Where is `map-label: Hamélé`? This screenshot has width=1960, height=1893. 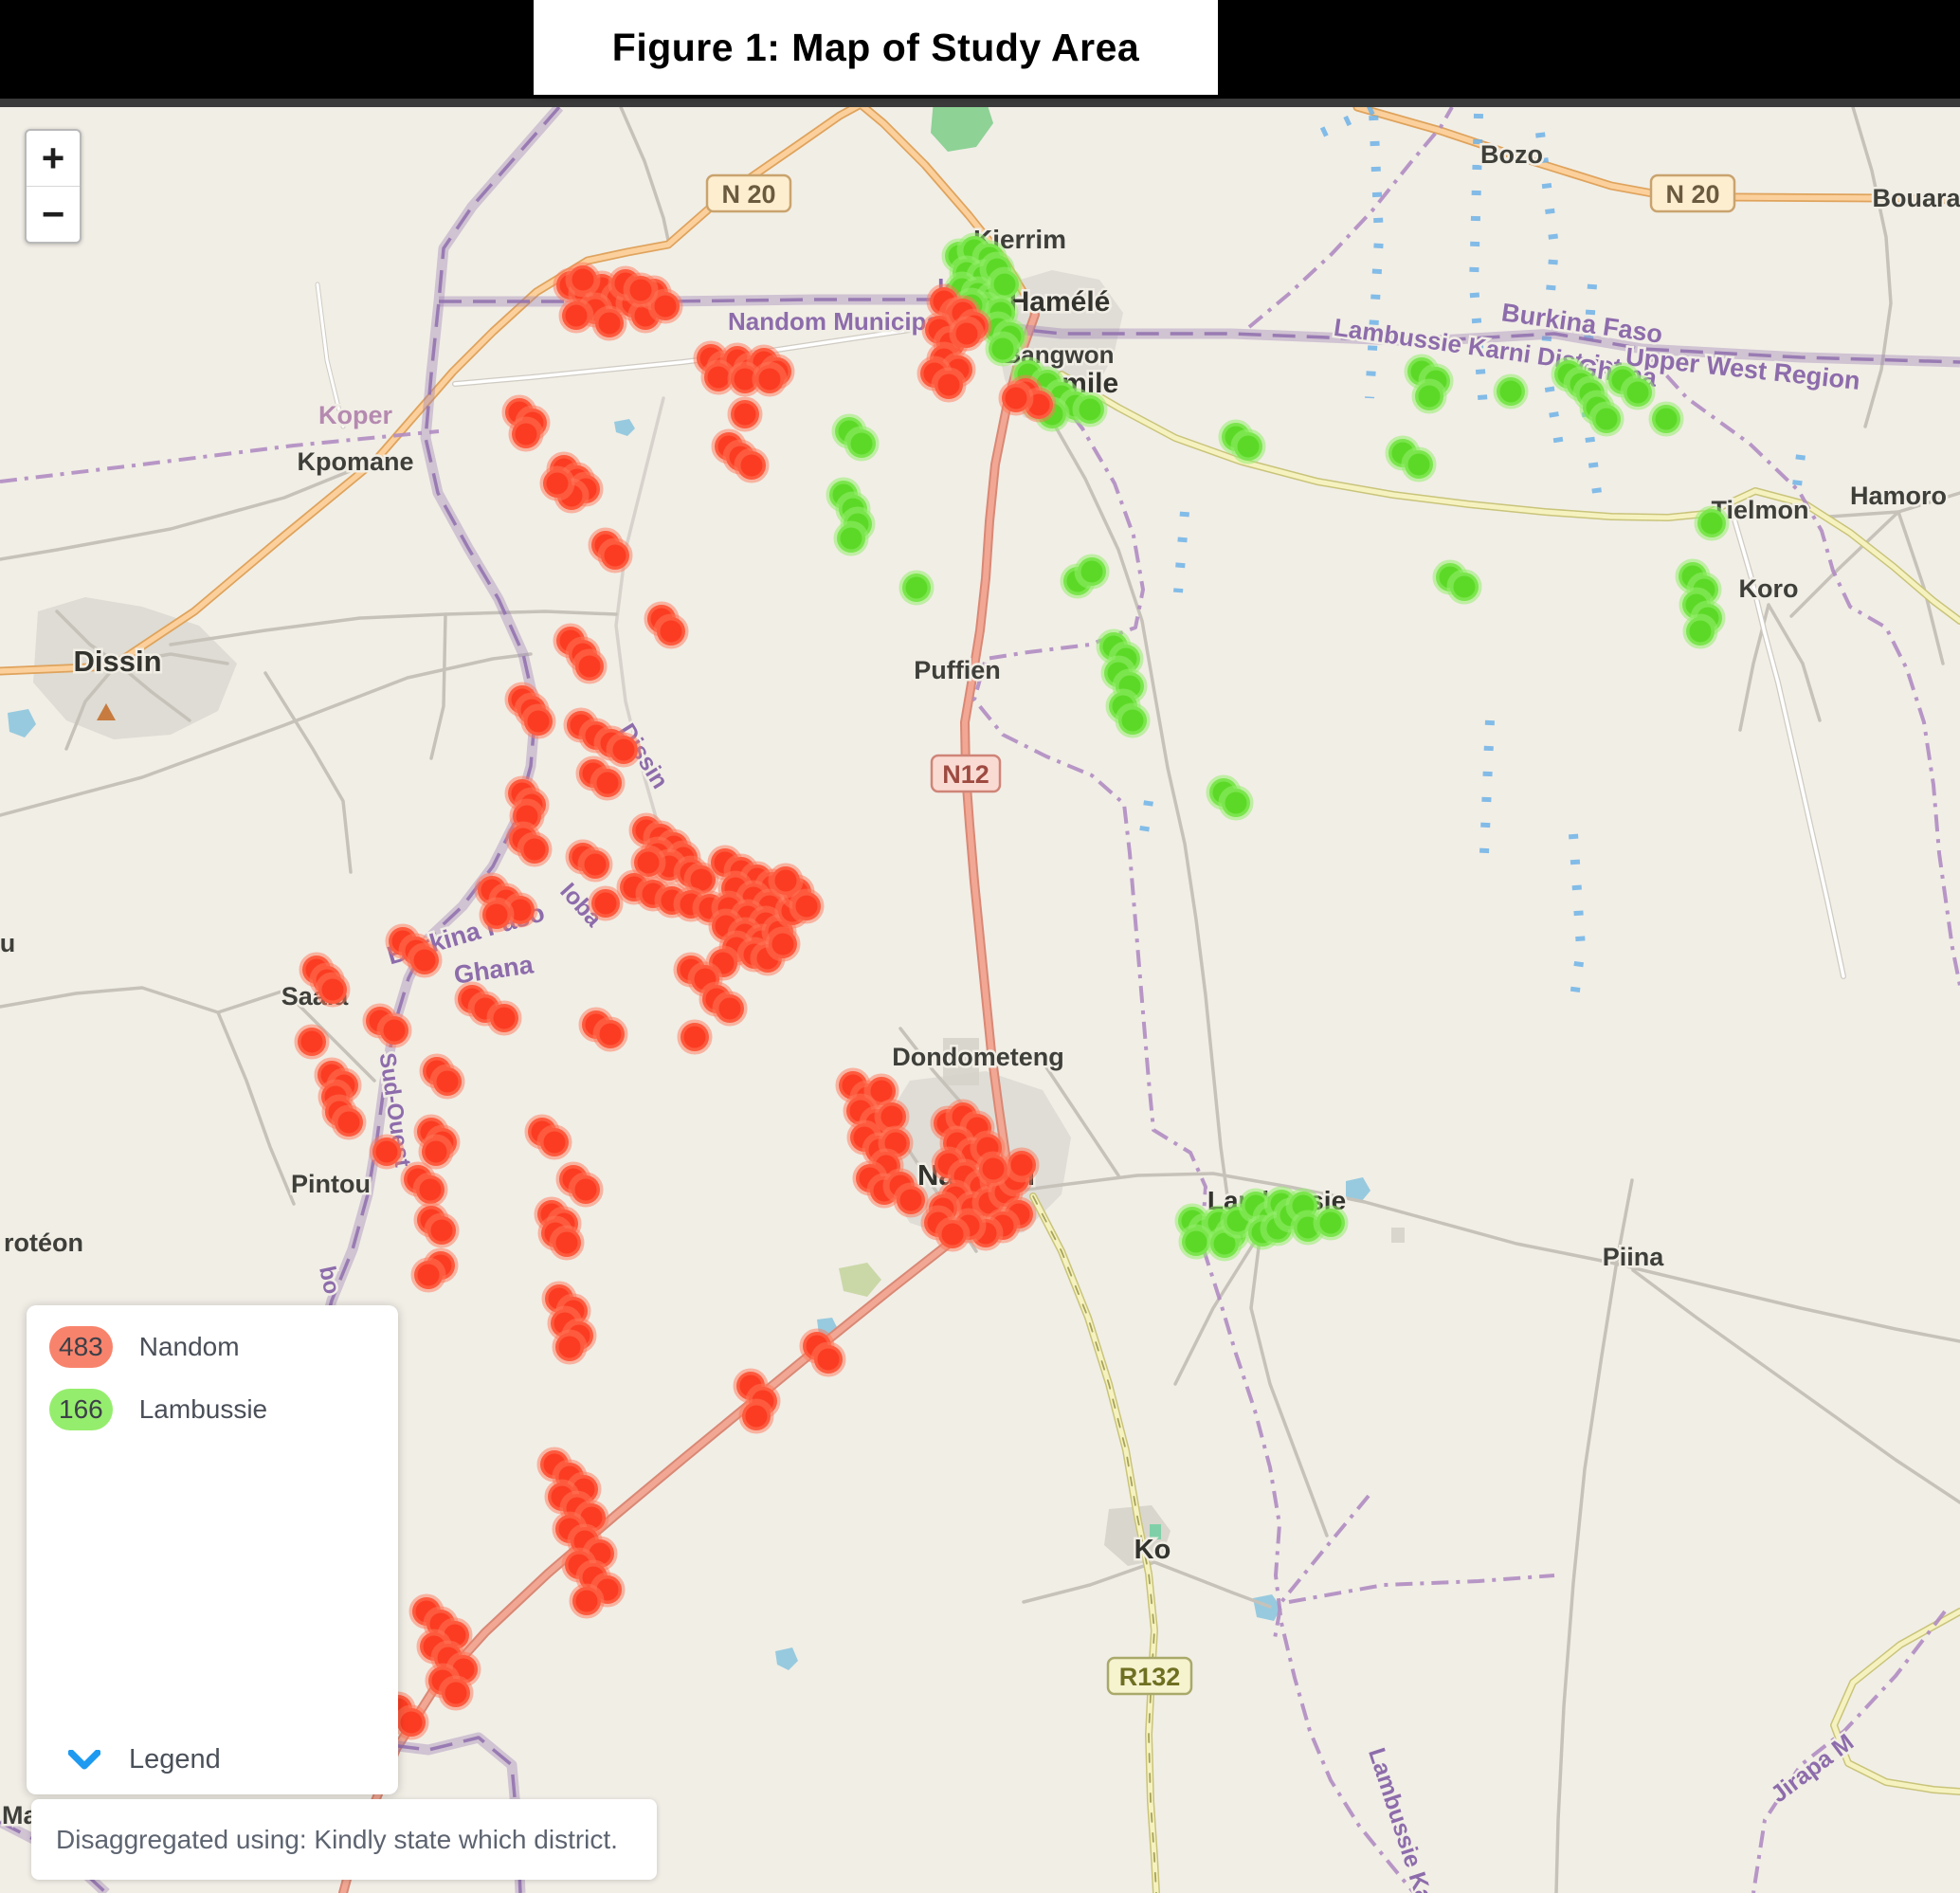 map-label: Hamélé is located at coordinates (1060, 302).